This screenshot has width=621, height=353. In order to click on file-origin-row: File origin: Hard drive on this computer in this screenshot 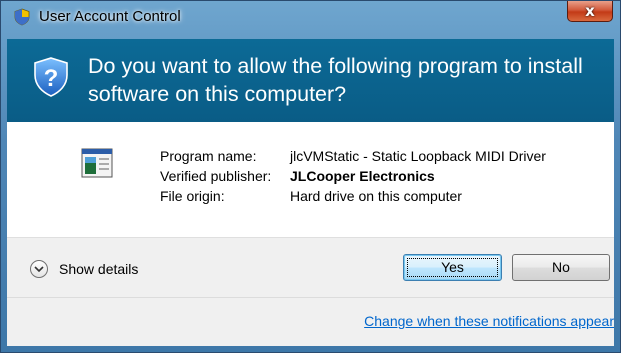, I will do `click(353, 196)`.